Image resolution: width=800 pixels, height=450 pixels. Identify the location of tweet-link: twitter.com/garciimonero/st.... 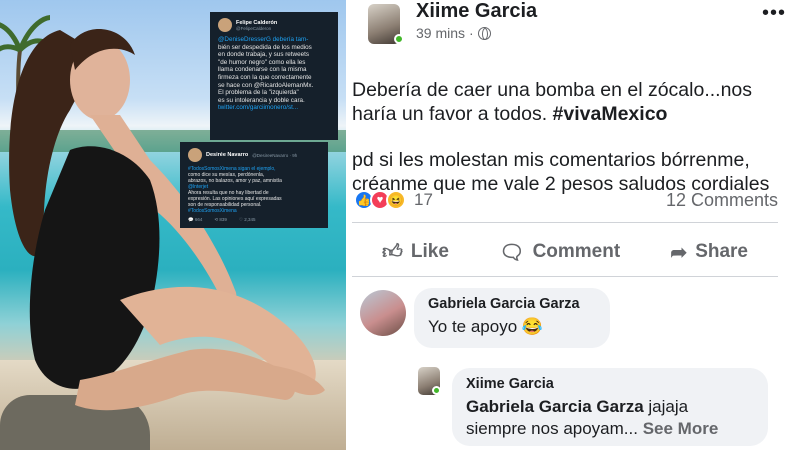
(258, 108).